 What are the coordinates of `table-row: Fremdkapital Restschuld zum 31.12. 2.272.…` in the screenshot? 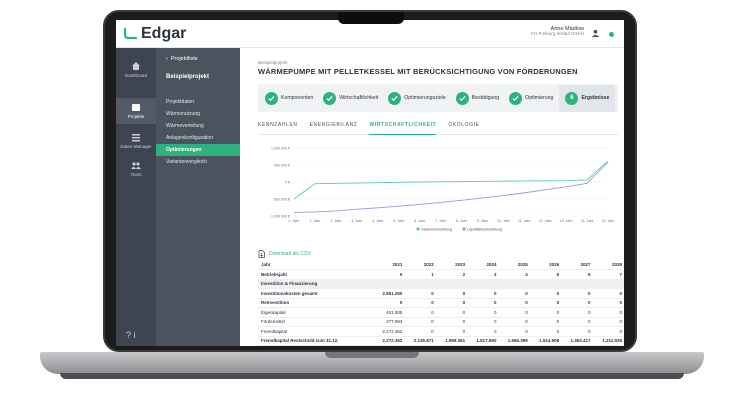 It's located at (441, 341).